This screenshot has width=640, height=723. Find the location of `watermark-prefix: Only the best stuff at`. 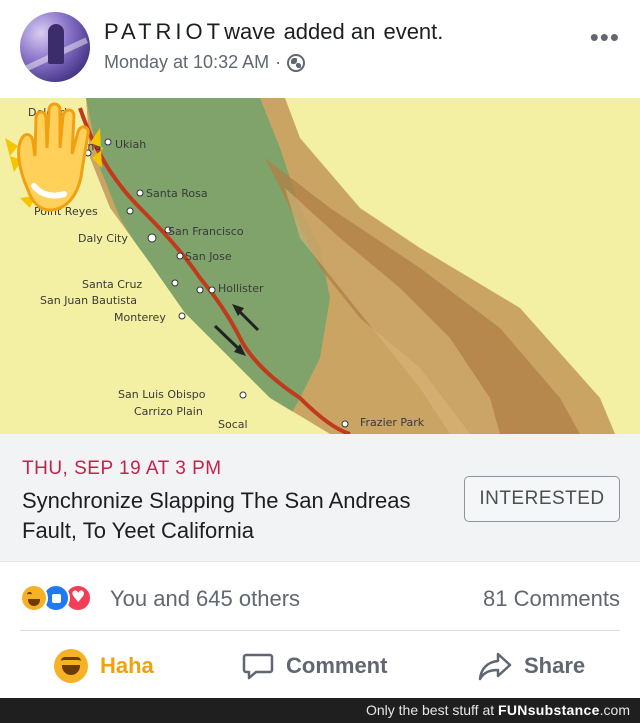

watermark-prefix: Only the best stuff at is located at coordinates (430, 710).